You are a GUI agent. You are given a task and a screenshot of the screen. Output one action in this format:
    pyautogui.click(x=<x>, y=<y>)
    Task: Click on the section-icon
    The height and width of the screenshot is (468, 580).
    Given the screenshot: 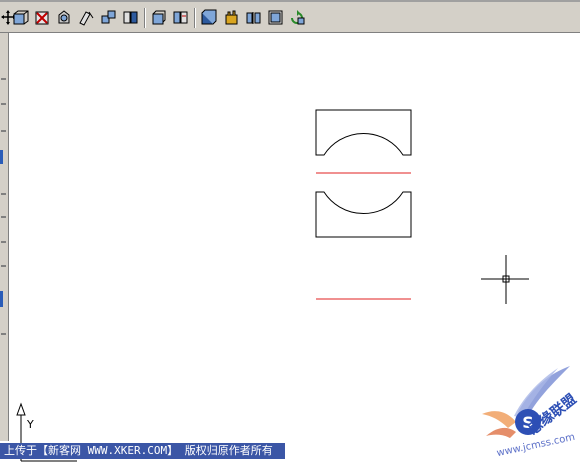 What is the action you would take?
    pyautogui.click(x=208, y=17)
    